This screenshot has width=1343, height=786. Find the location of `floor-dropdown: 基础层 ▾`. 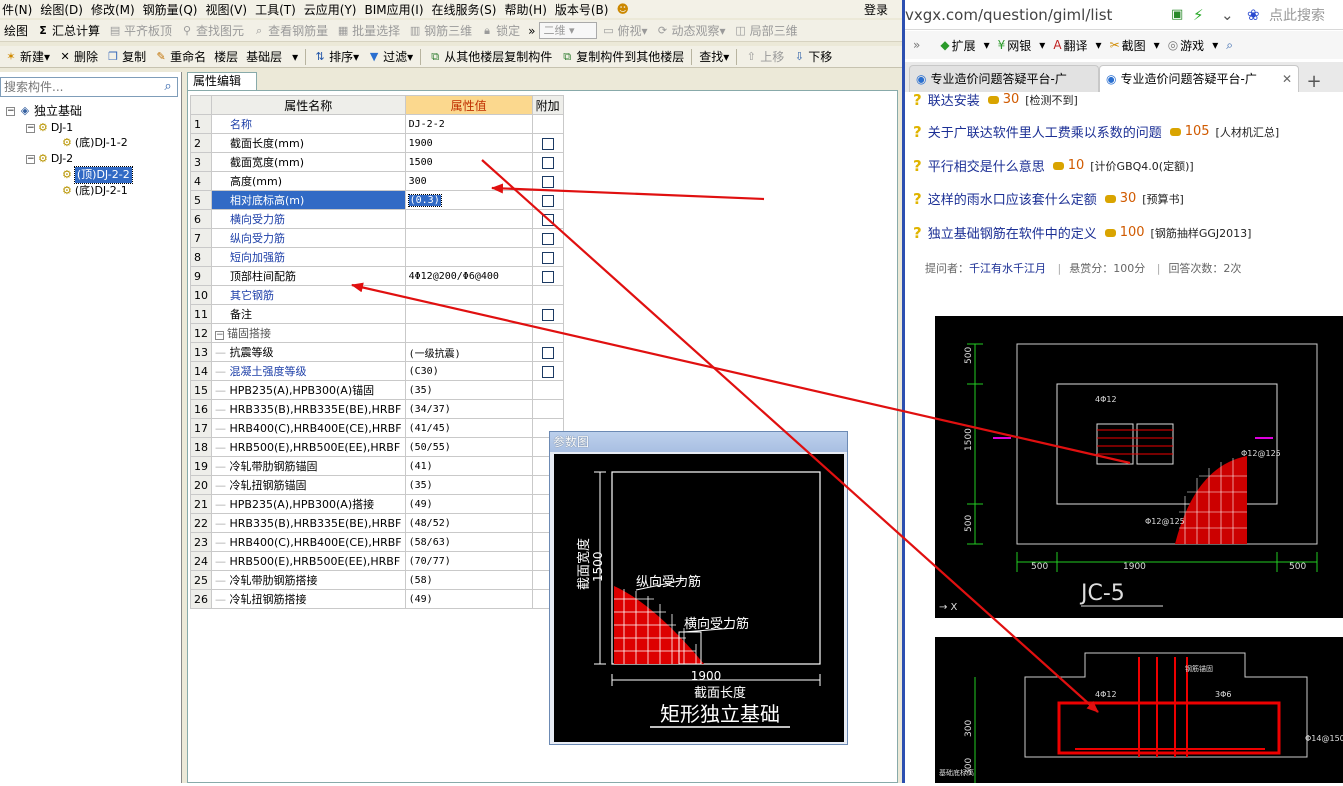

floor-dropdown: 基础层 ▾ is located at coordinates (272, 57).